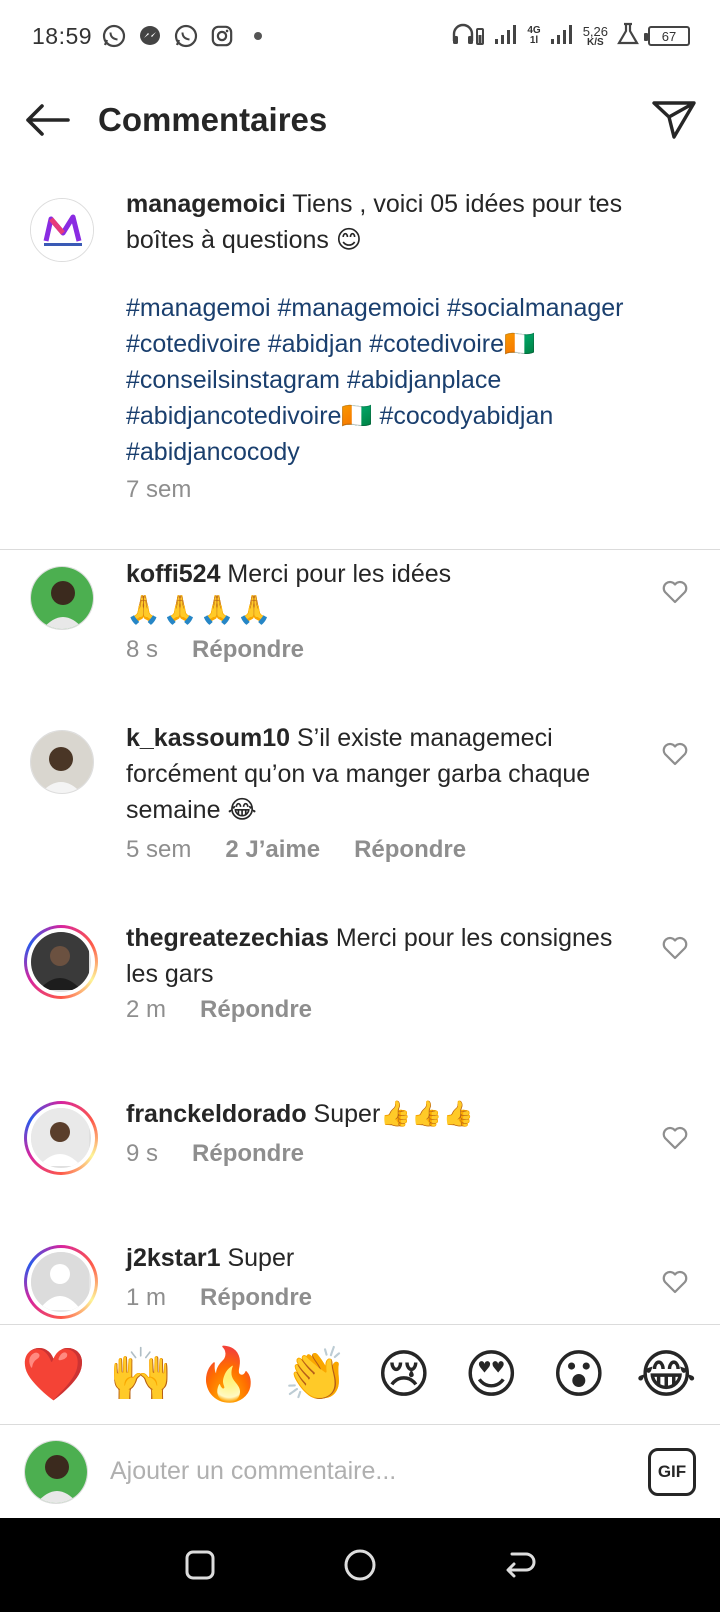  I want to click on back-button, so click(49, 120).